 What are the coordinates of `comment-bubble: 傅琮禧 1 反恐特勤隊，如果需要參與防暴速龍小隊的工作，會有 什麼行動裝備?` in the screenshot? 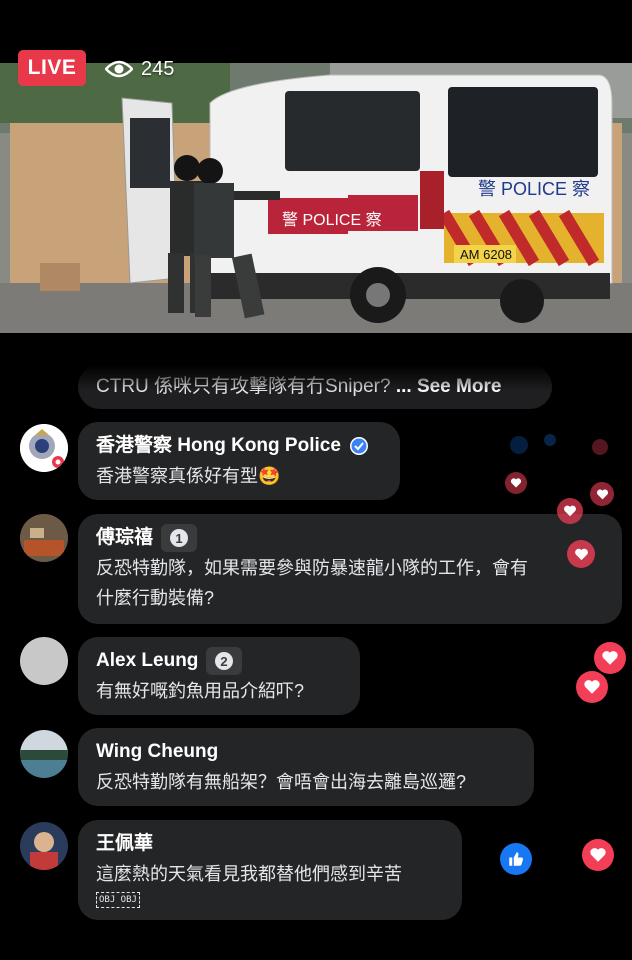 It's located at (350, 569).